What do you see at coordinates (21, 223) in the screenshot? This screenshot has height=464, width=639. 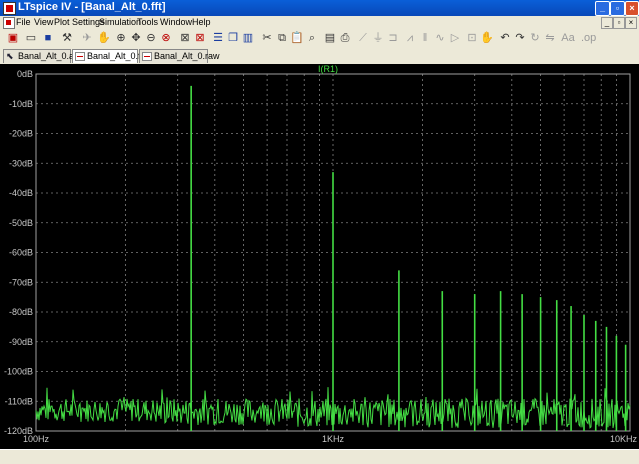 I see `y-tick-label: -50dB` at bounding box center [21, 223].